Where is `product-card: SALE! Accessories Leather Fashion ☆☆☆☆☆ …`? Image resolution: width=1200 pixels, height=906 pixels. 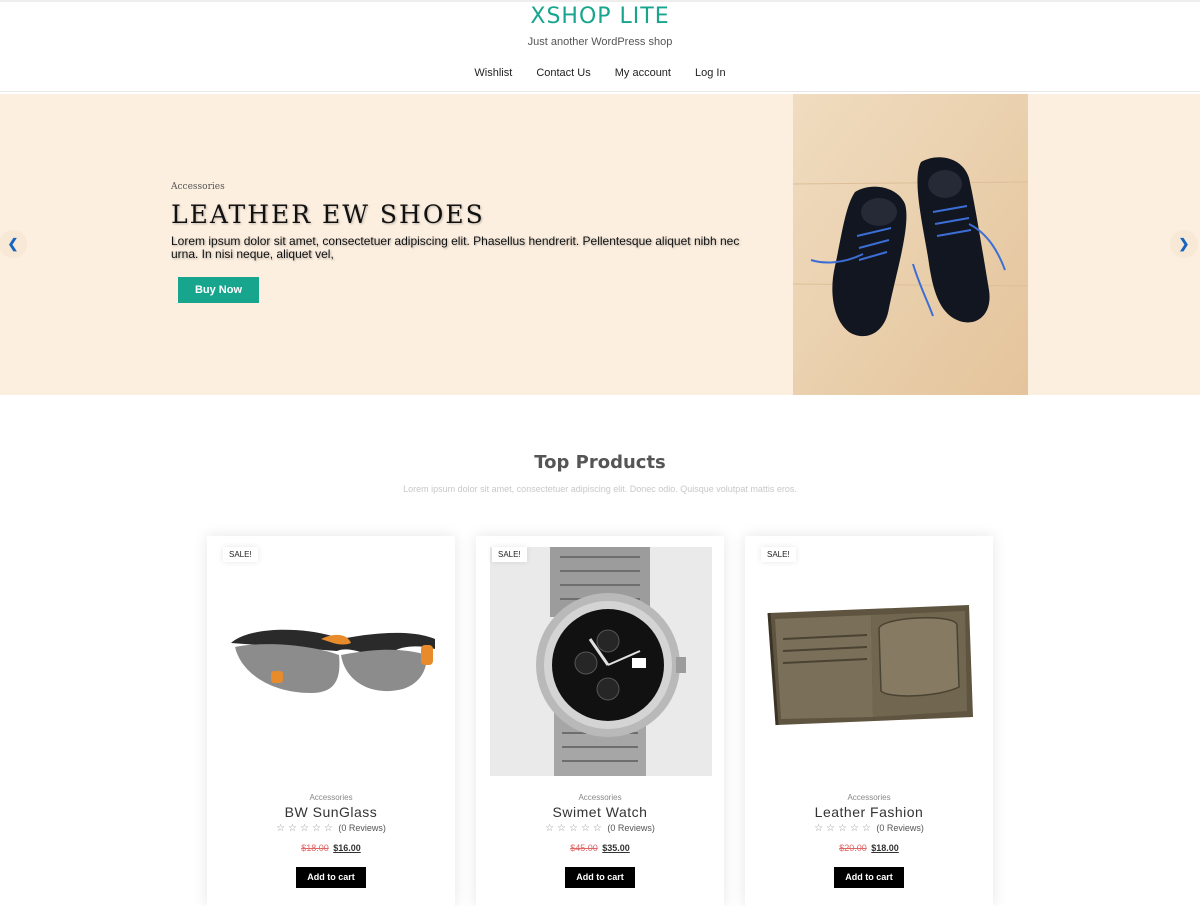
product-card: SALE! Accessories Leather Fashion ☆☆☆☆☆ … is located at coordinates (869, 721).